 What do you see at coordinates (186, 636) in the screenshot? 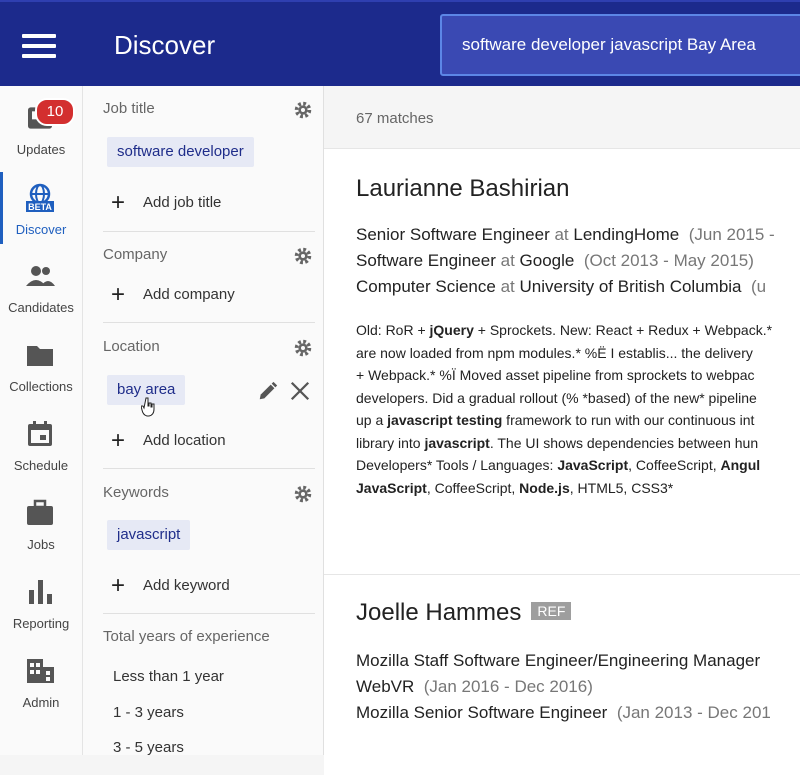
I see `experience-label: Total years of experience` at bounding box center [186, 636].